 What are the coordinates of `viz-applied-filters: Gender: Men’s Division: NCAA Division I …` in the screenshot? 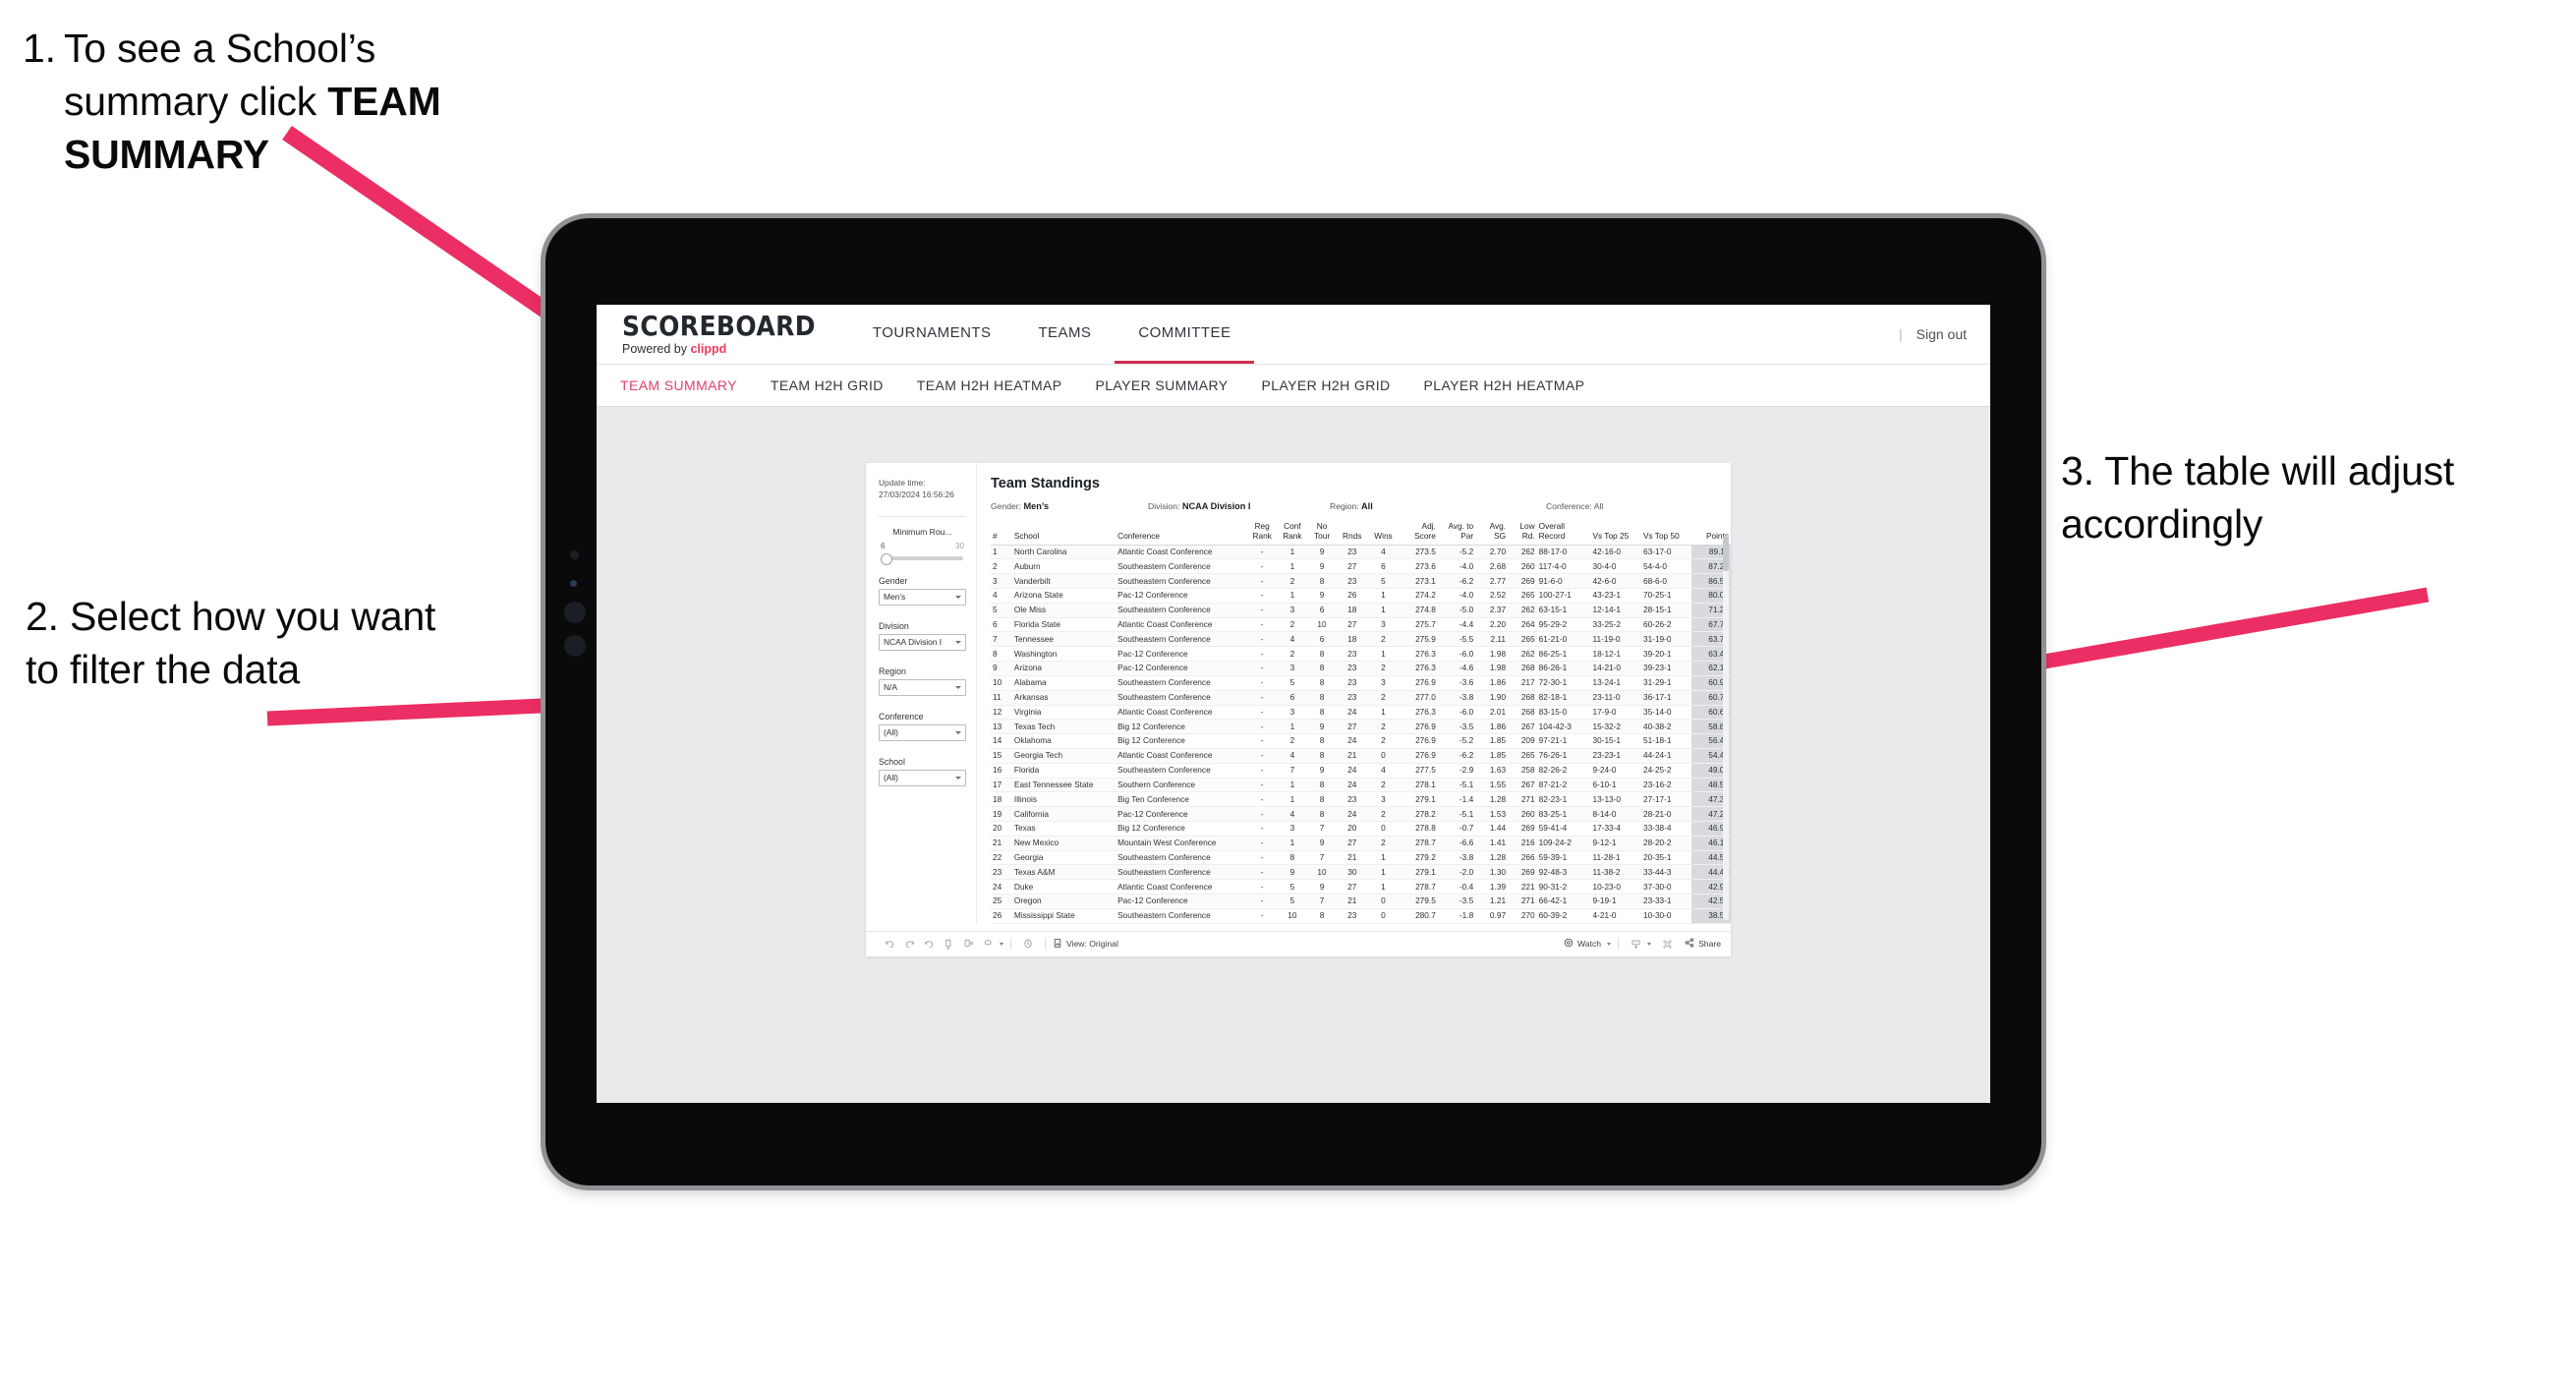 It's located at (1354, 507).